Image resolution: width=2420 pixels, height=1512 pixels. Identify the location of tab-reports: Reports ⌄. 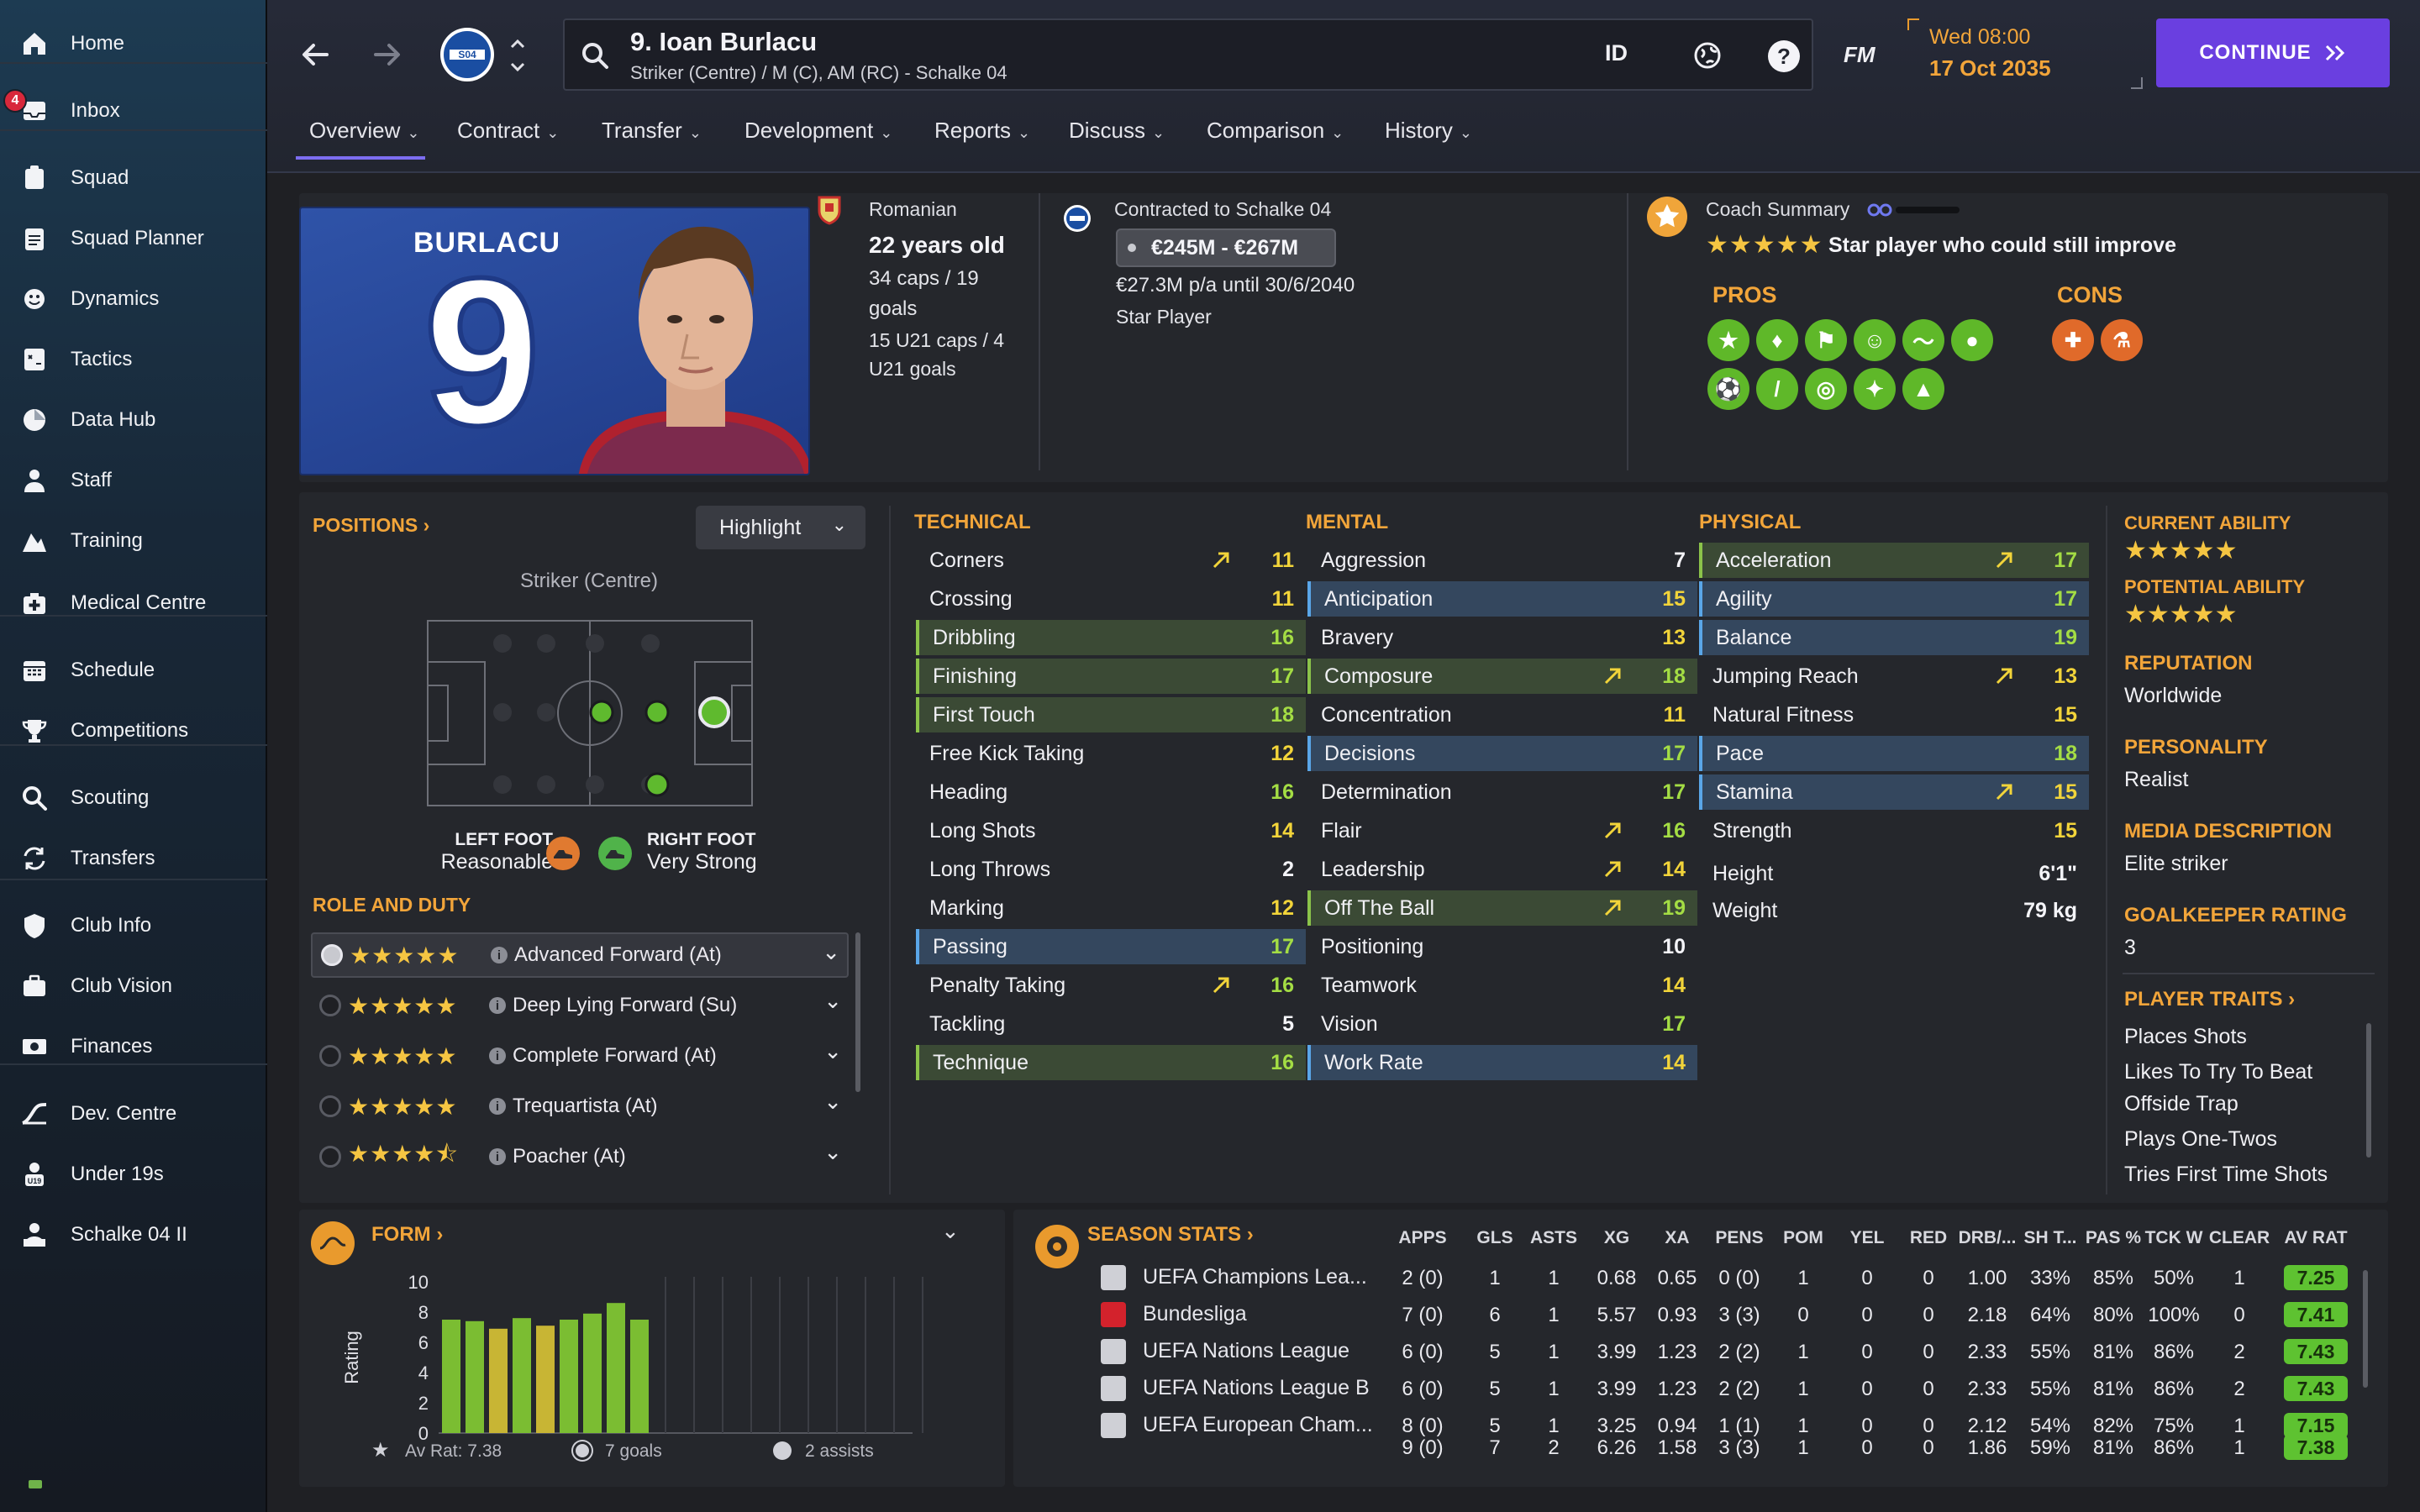
(982, 131).